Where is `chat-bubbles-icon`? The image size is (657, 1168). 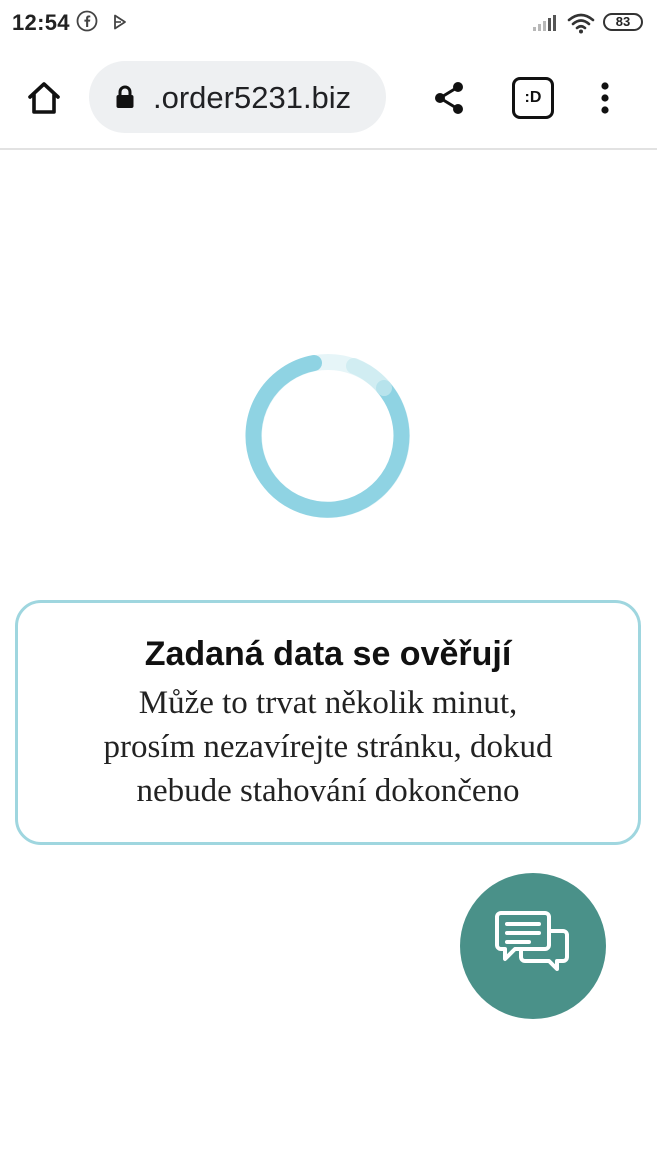
chat-bubbles-icon is located at coordinates (533, 946).